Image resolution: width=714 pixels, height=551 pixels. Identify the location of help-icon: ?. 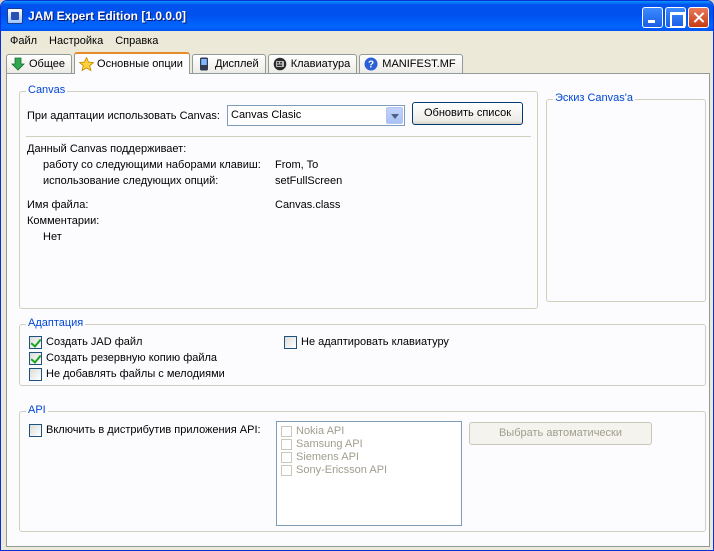
(371, 64).